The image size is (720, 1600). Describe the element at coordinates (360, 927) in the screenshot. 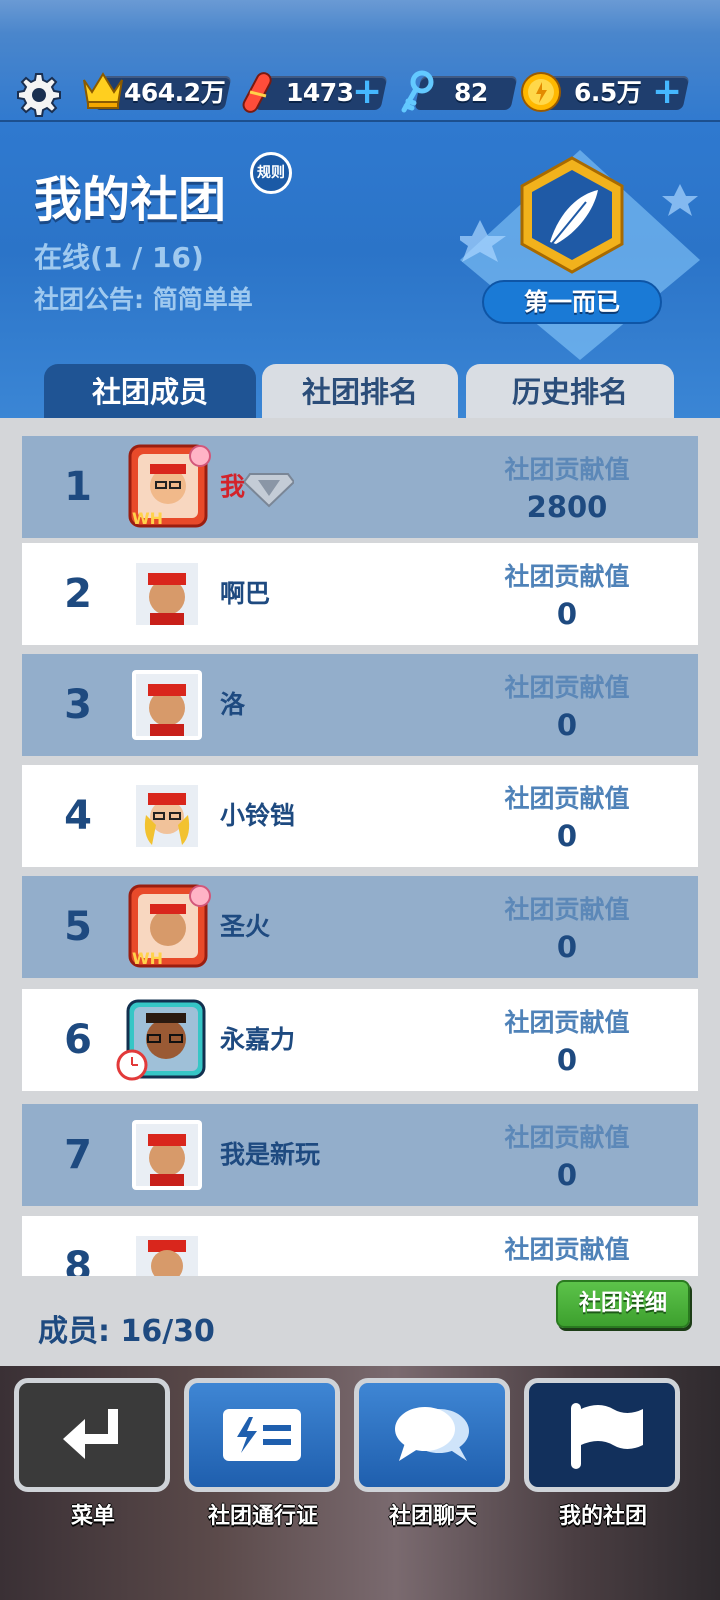

I see `table-row: 5 WH 圣火 社团贡献值 0` at that location.